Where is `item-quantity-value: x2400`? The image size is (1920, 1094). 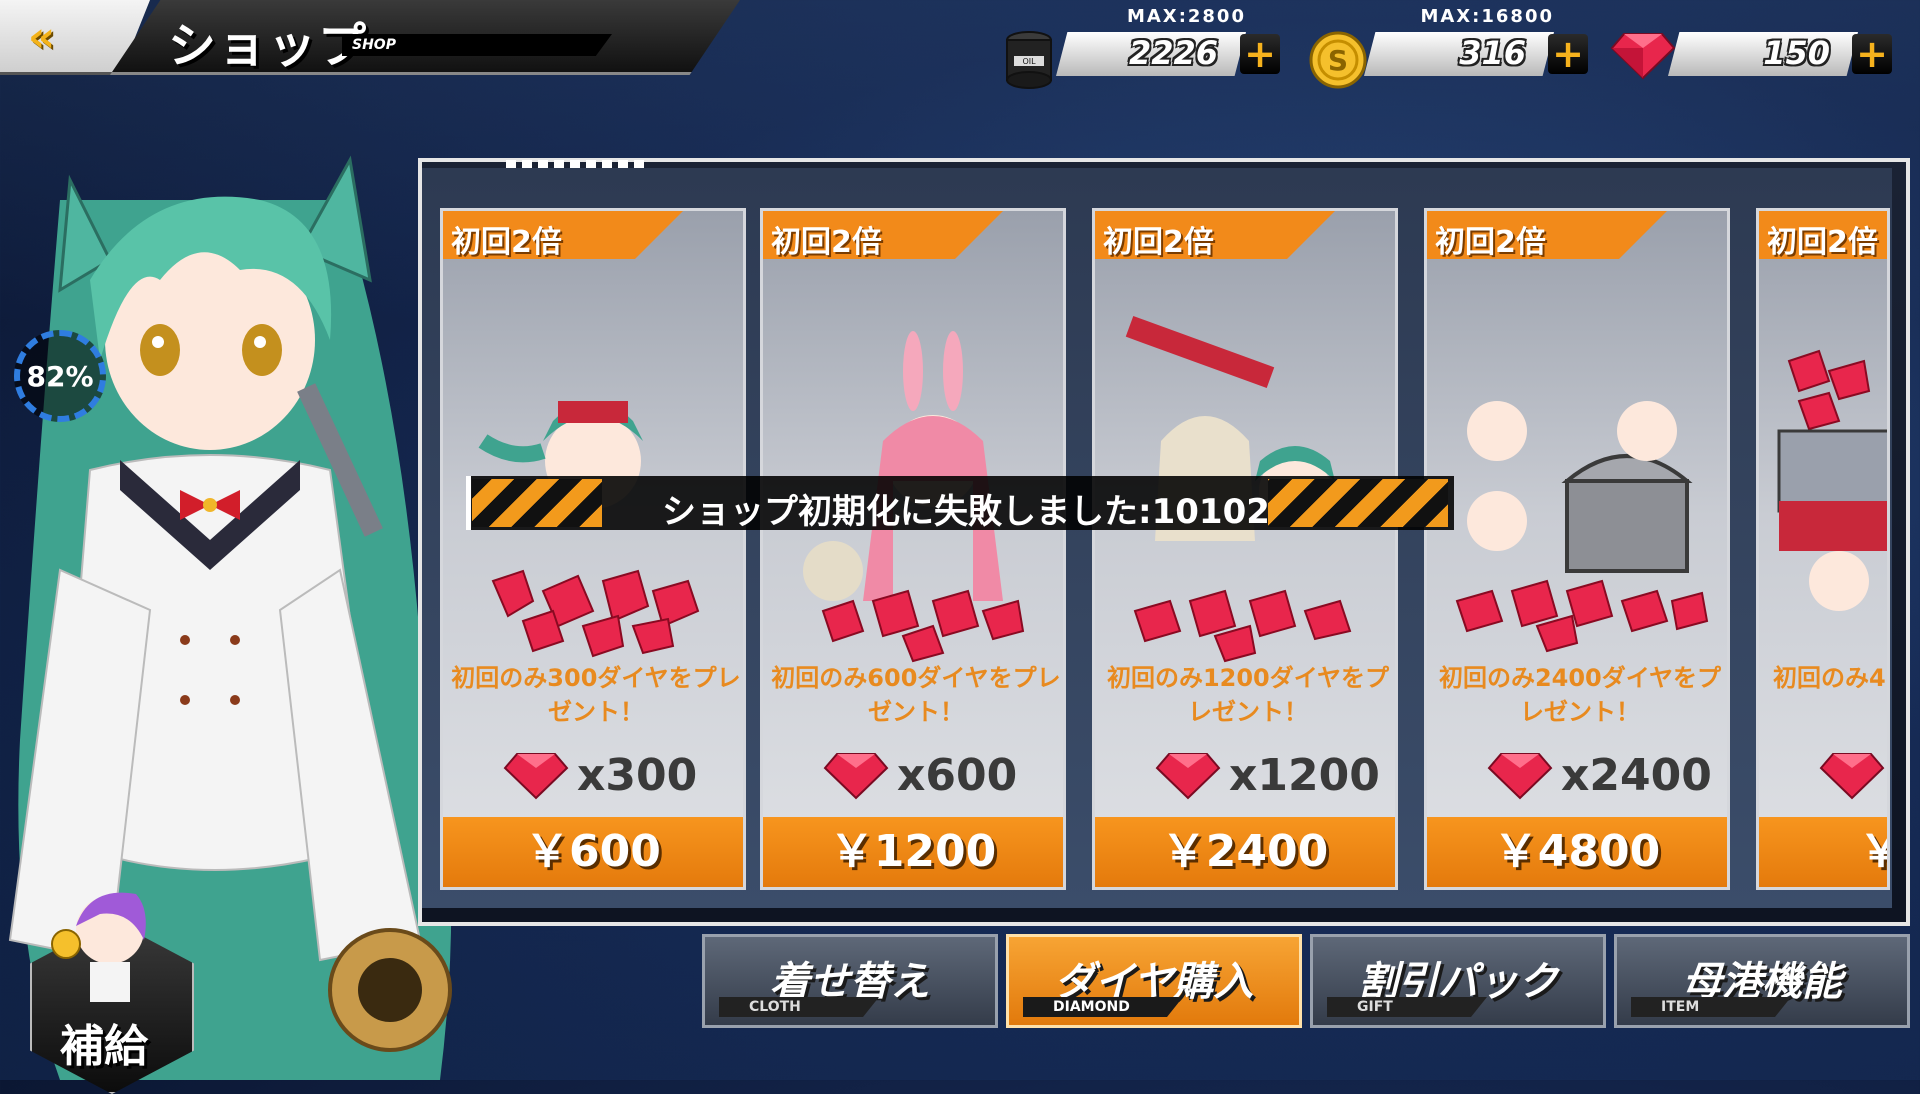
item-quantity-value: x2400 is located at coordinates (1636, 775).